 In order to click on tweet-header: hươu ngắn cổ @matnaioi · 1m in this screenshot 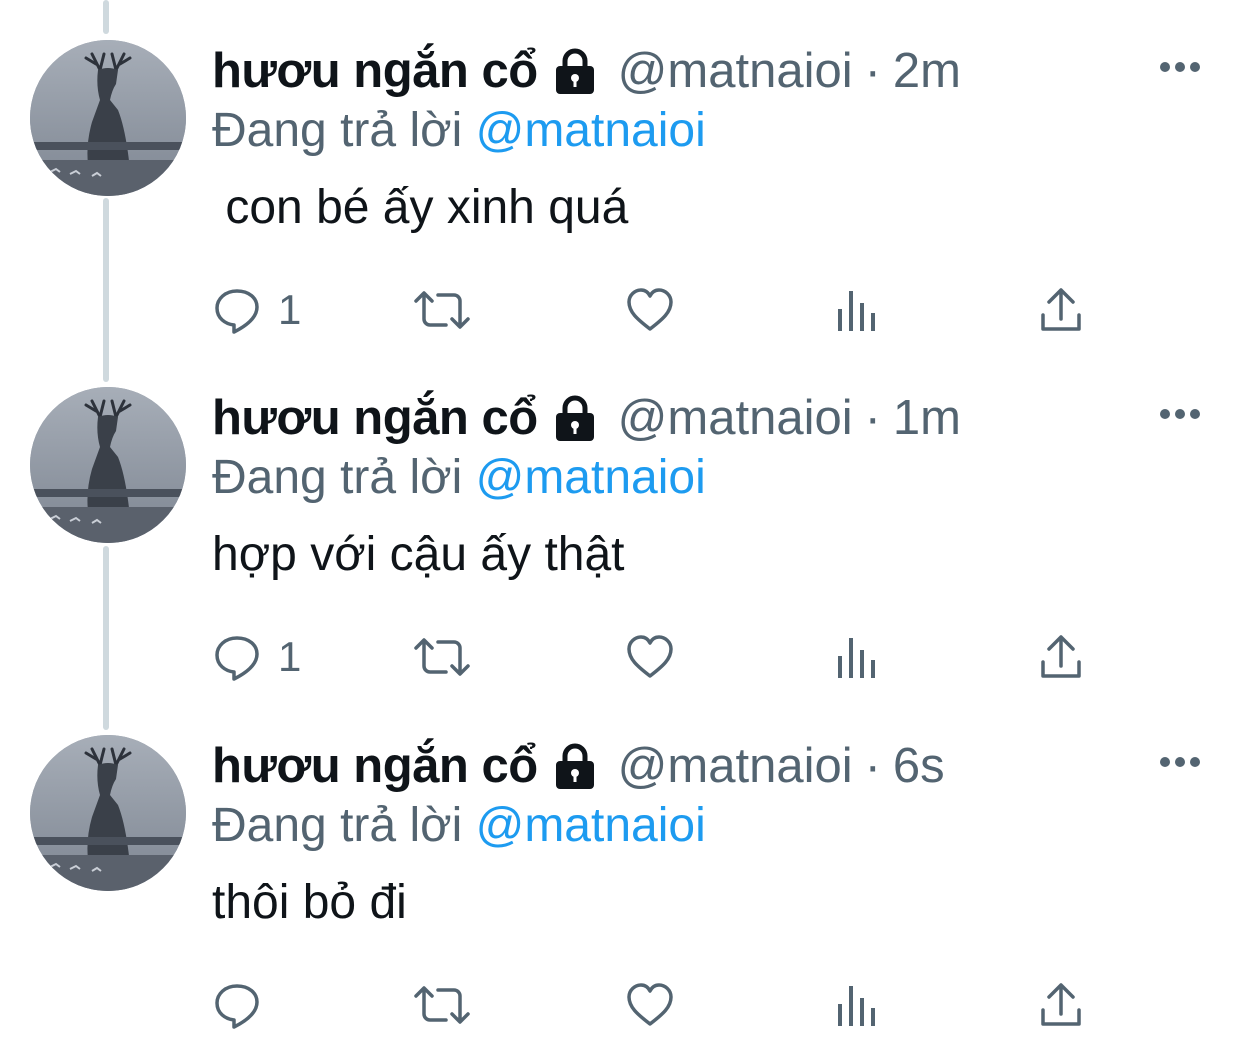, I will do `click(586, 418)`.